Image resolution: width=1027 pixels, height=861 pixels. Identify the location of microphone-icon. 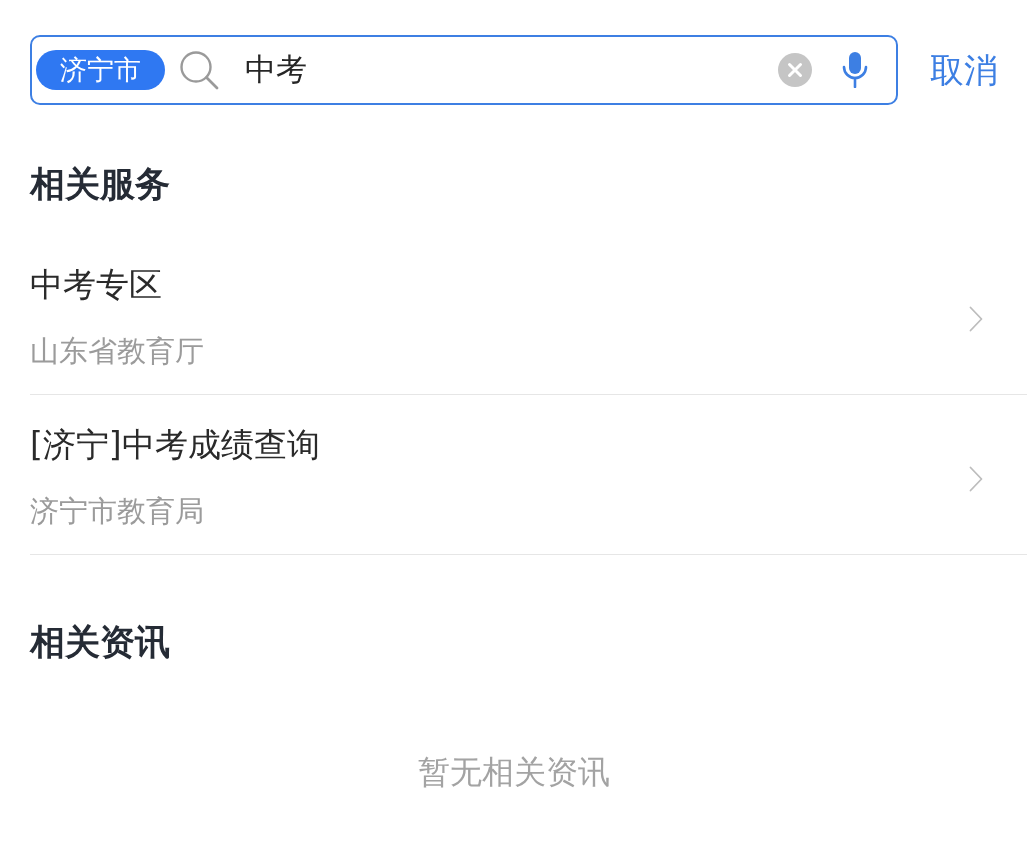
(855, 70).